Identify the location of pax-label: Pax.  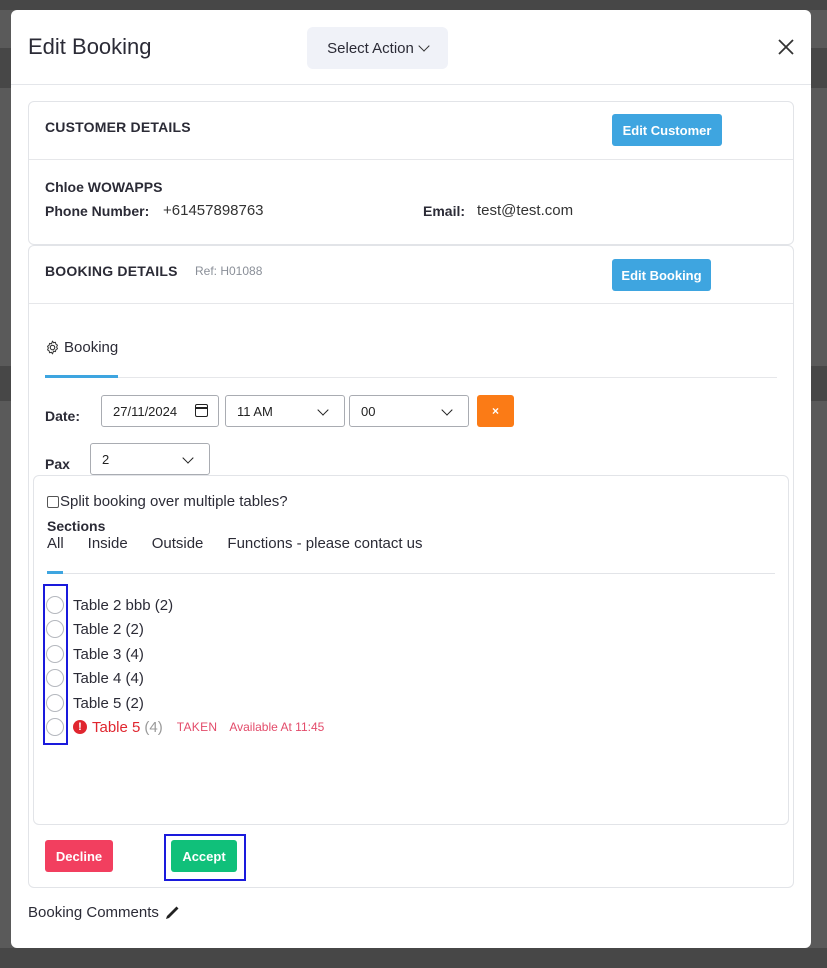
(57, 464).